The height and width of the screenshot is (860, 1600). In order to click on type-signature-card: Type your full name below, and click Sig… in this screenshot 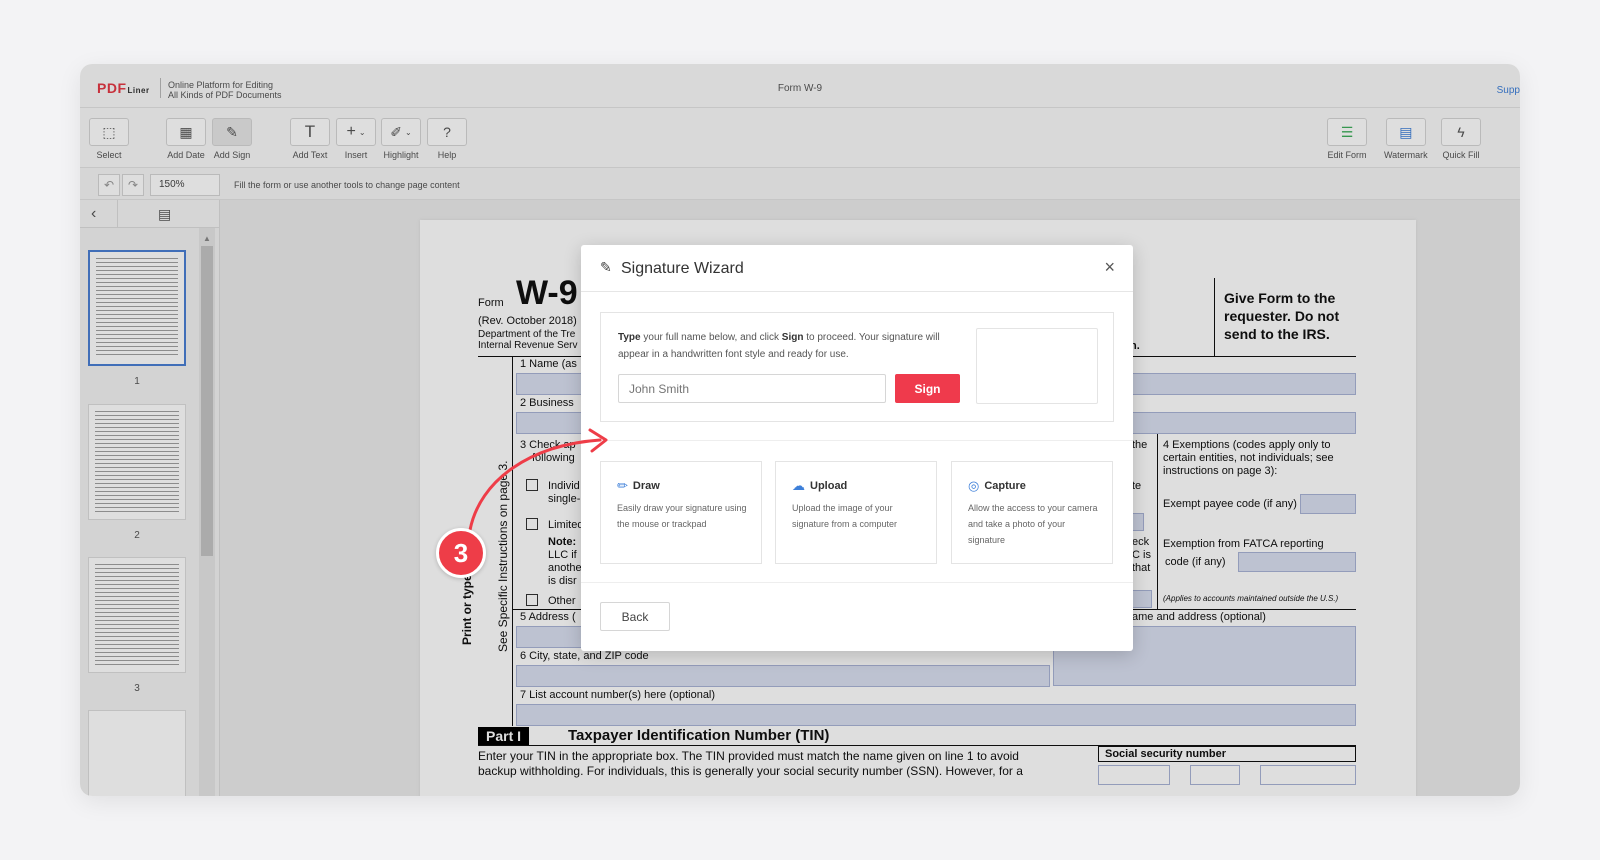, I will do `click(857, 367)`.